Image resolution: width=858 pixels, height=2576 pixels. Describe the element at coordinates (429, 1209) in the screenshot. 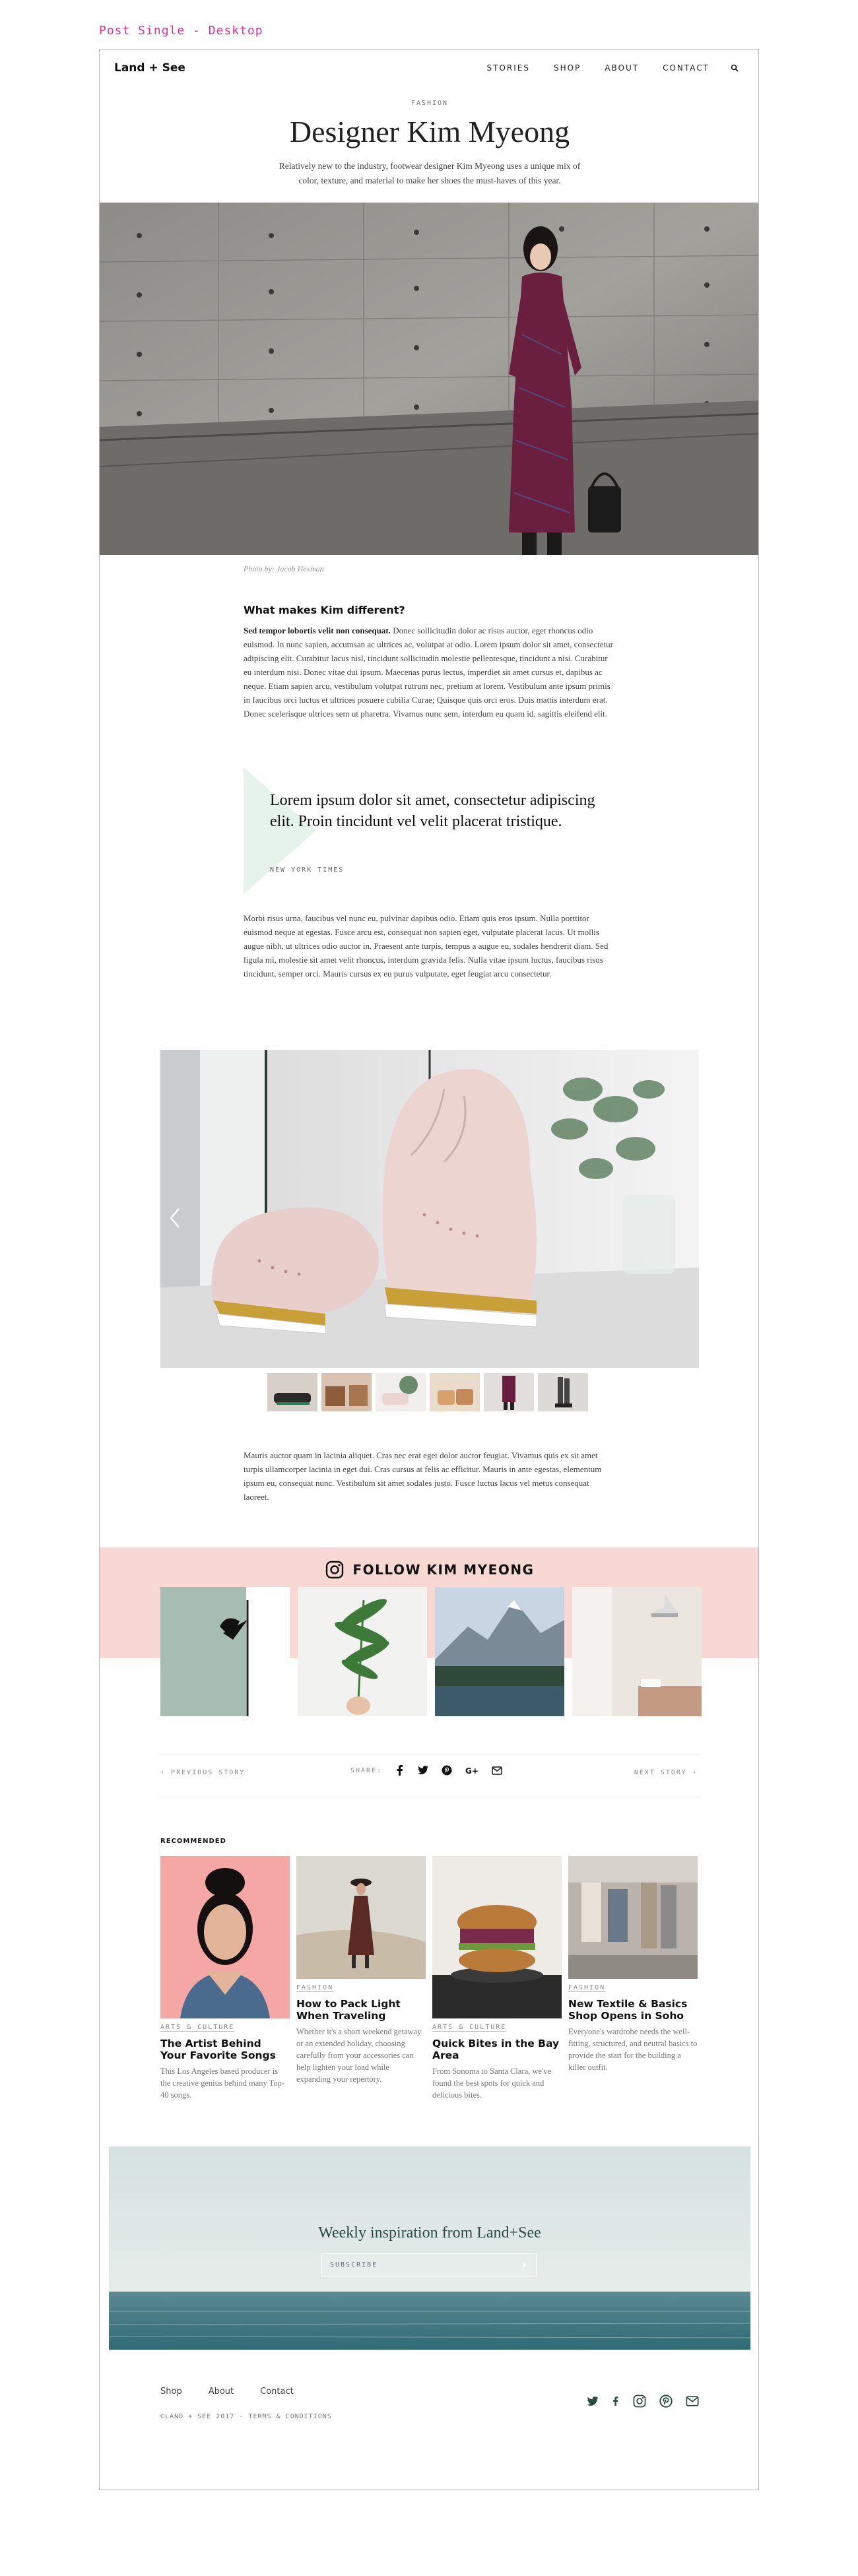

I see `image-gallery` at that location.